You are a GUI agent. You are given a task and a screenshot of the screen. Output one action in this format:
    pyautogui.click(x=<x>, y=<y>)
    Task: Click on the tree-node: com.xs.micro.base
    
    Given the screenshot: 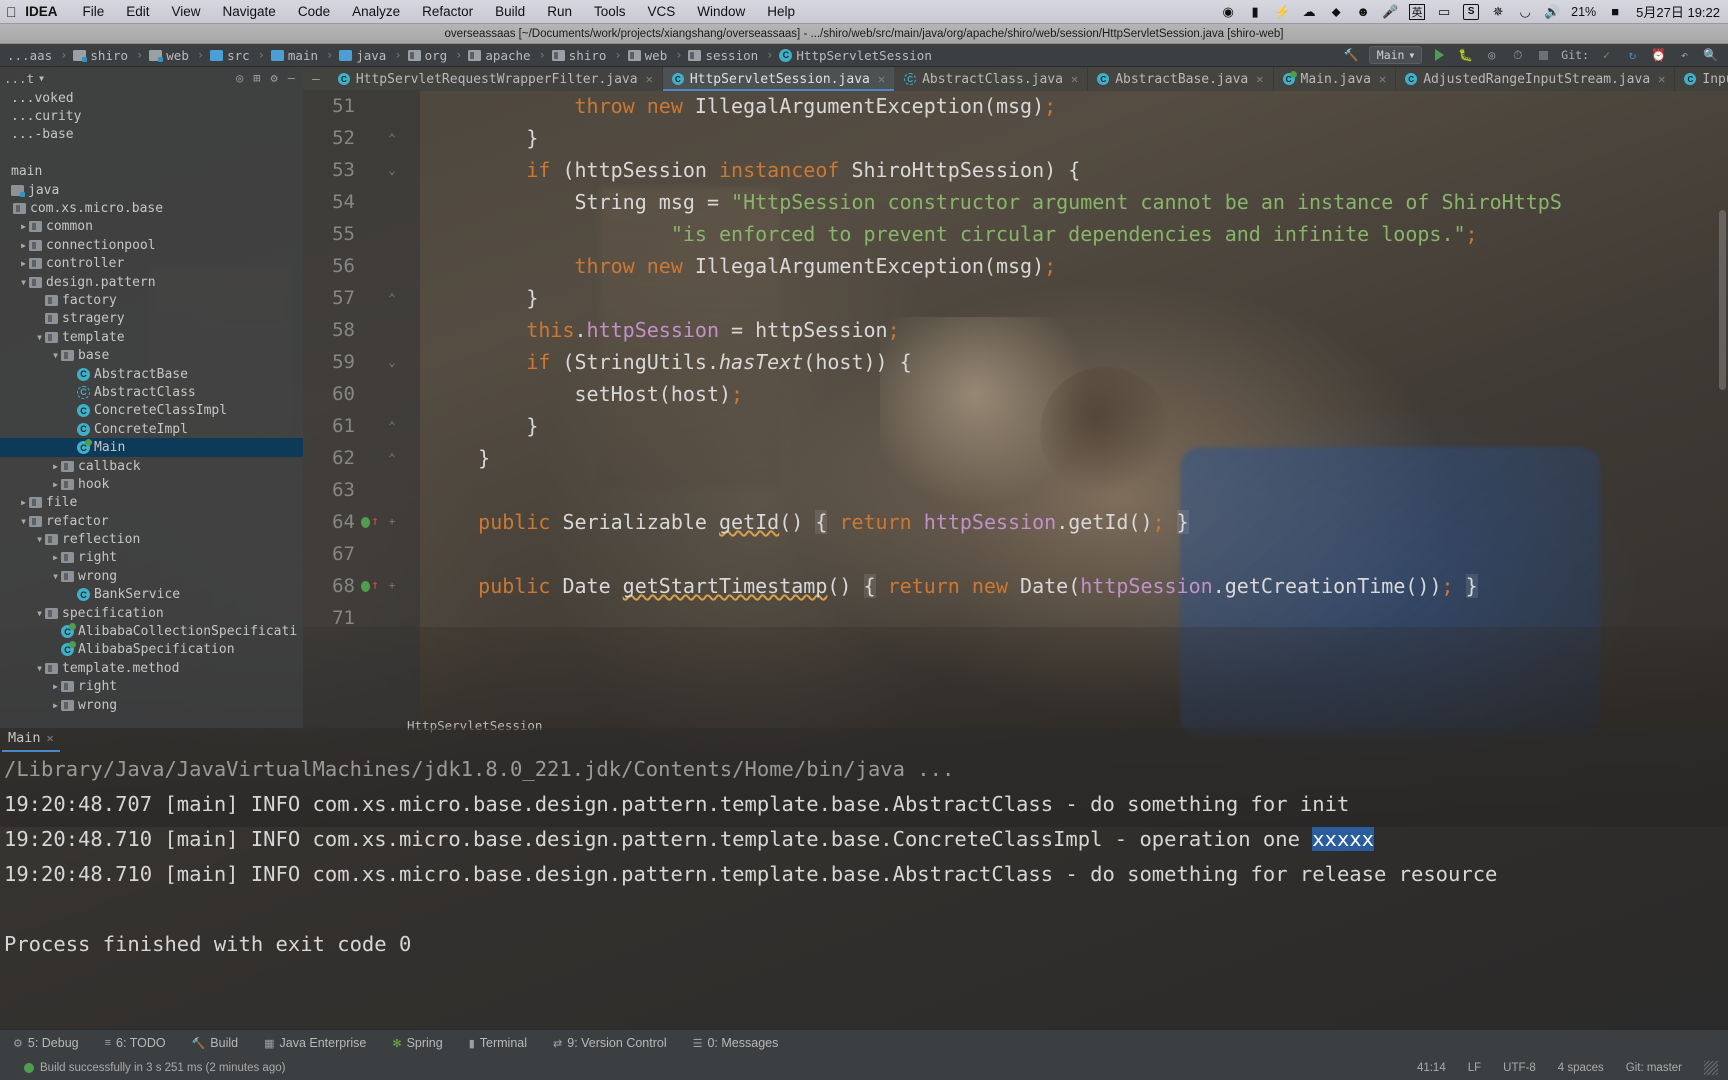 What is the action you would take?
    pyautogui.click(x=151, y=208)
    